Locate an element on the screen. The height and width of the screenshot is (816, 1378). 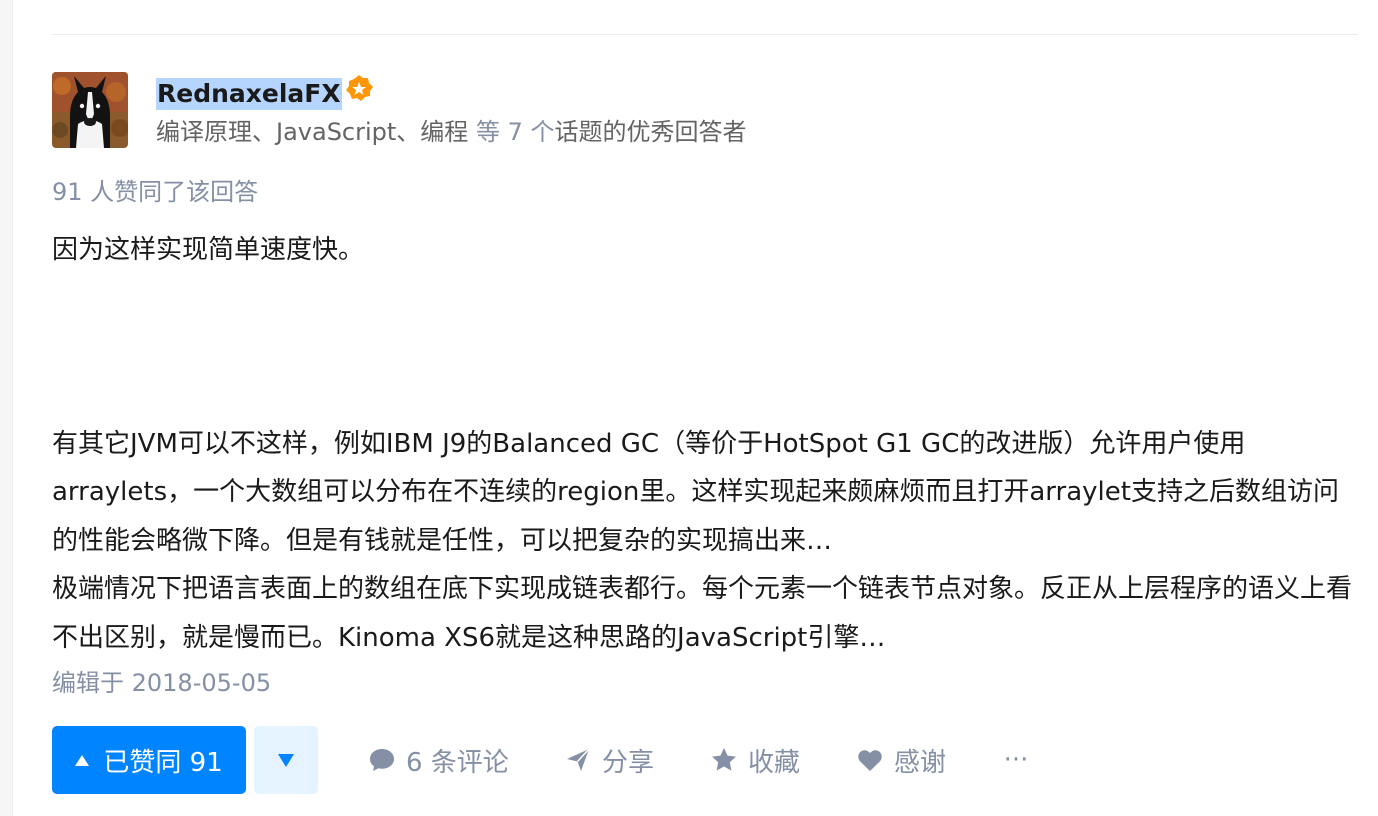
author-name: RednaxelaFX is located at coordinates (249, 94).